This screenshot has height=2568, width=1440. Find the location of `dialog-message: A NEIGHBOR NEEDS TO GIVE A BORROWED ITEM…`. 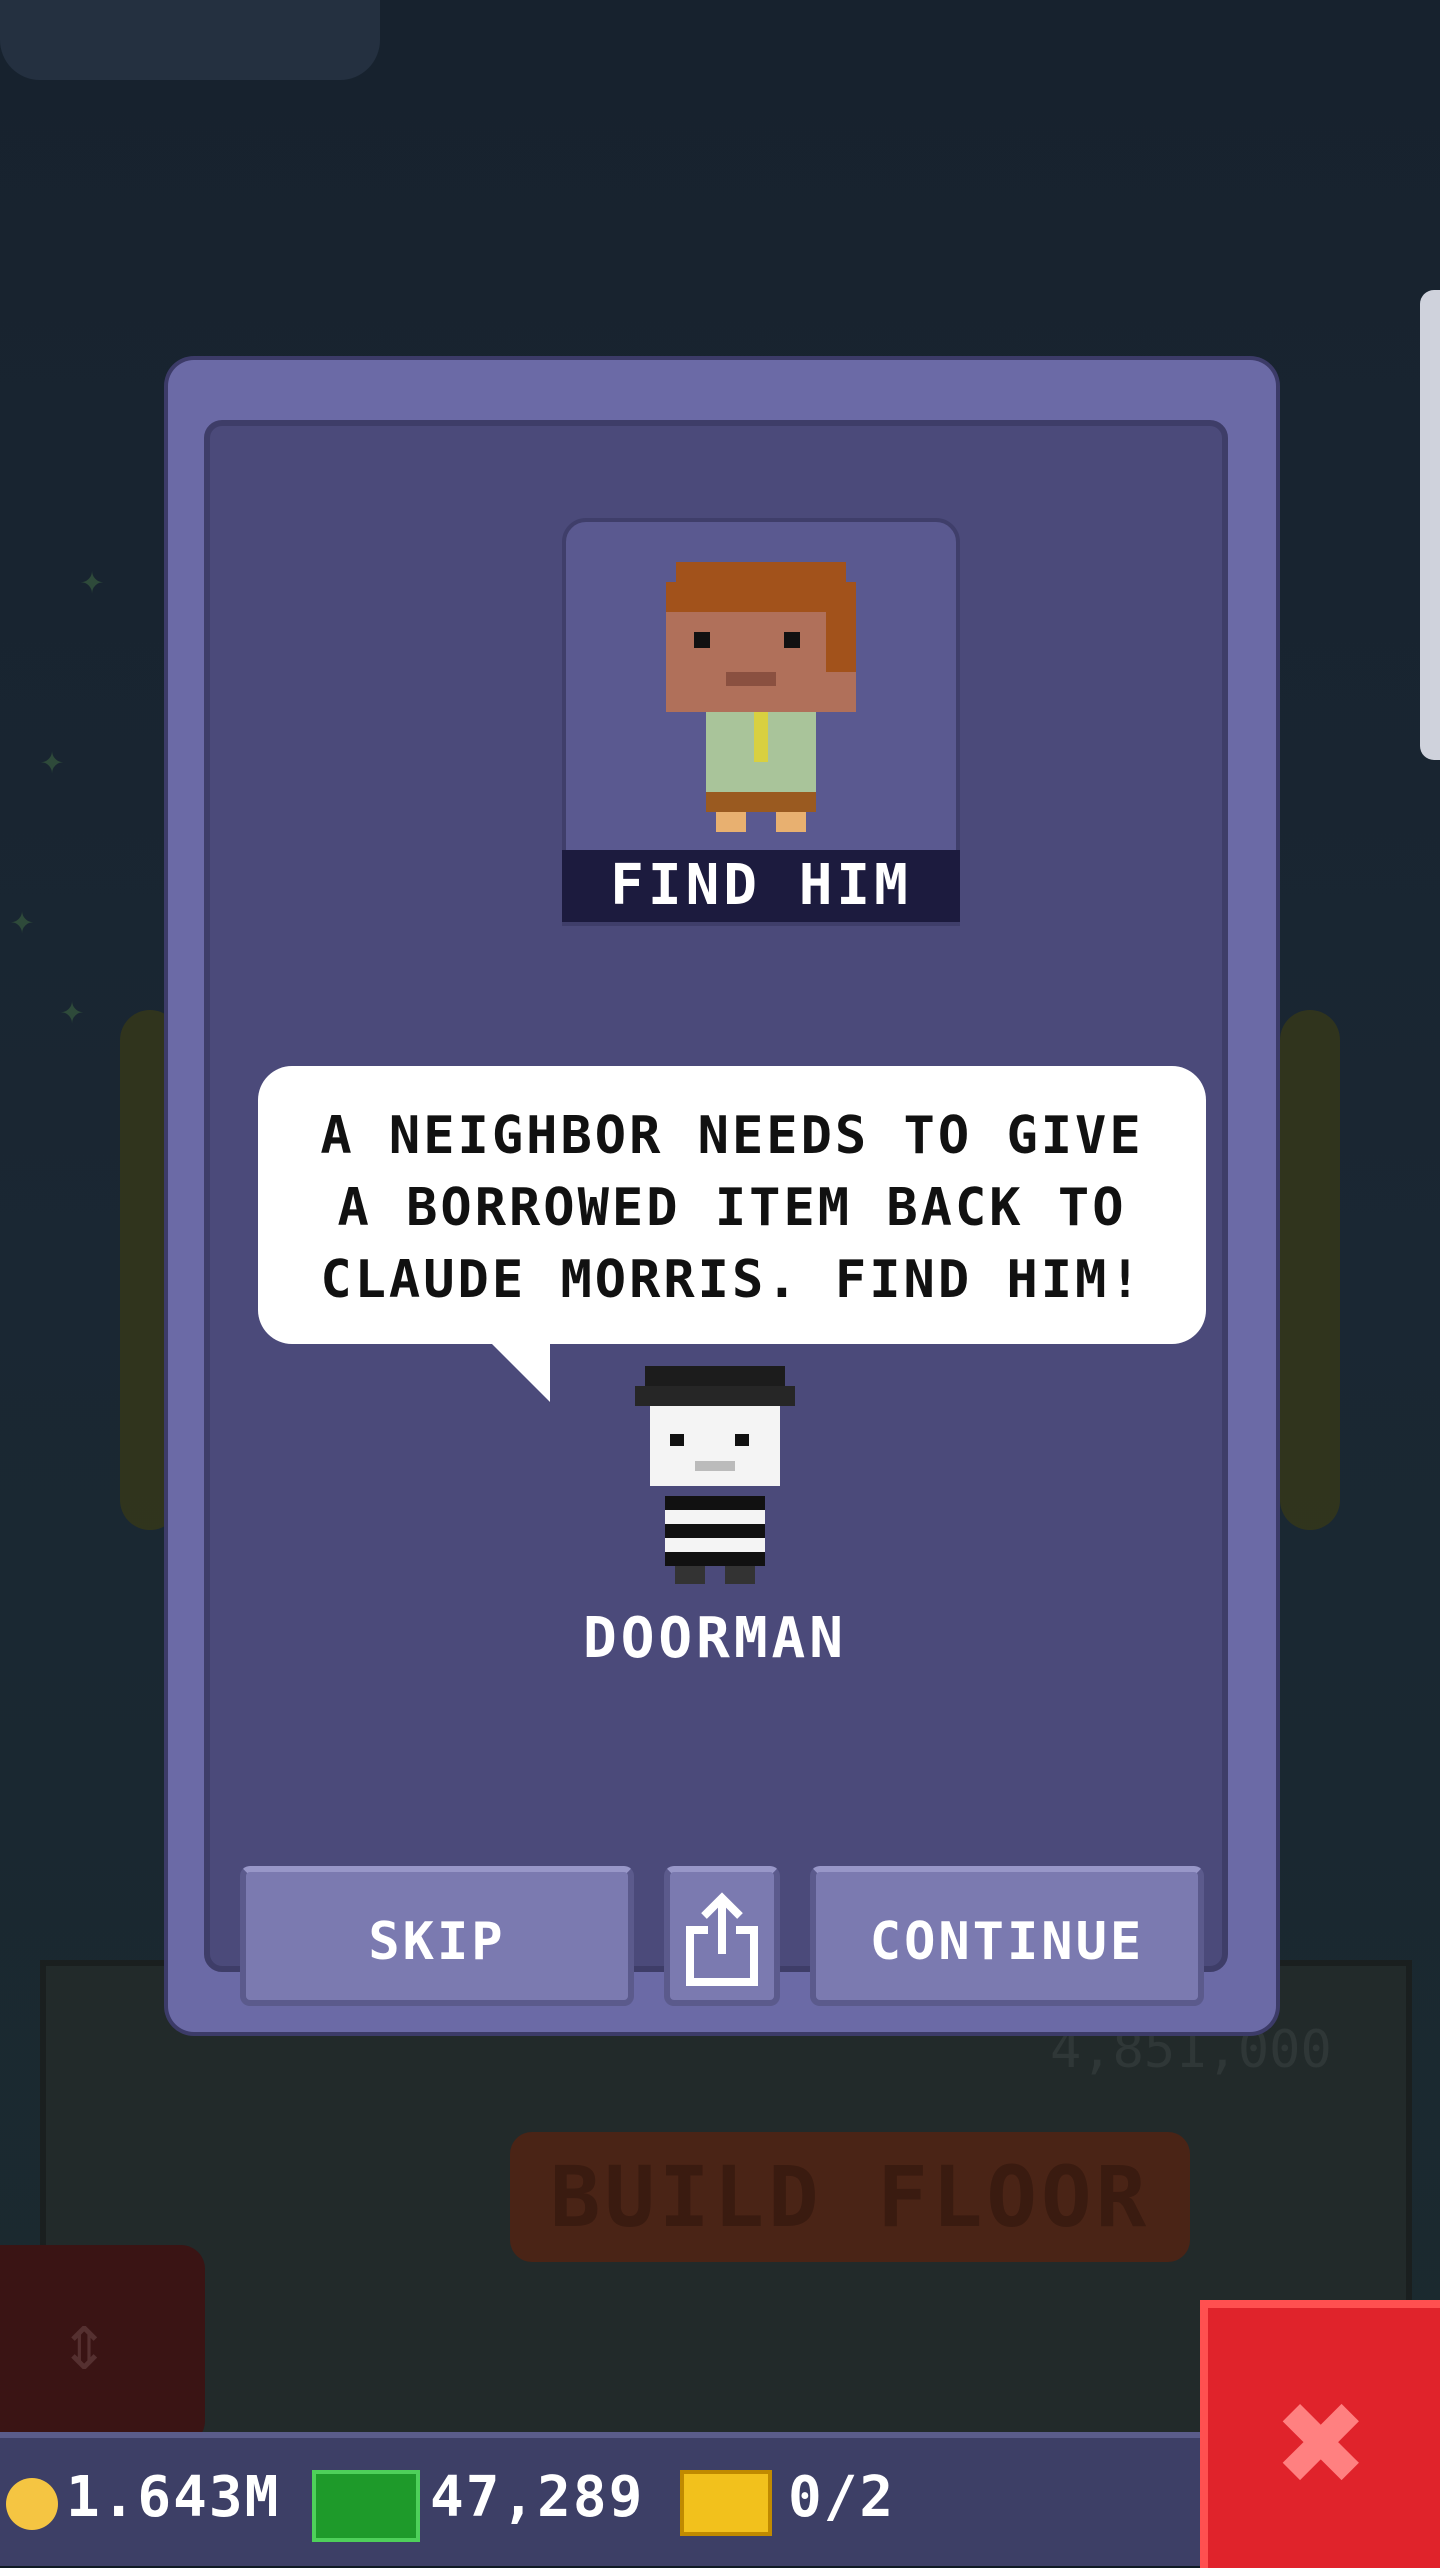

dialog-message: A NEIGHBOR NEEDS TO GIVE A BORROWED ITEM… is located at coordinates (732, 1208).